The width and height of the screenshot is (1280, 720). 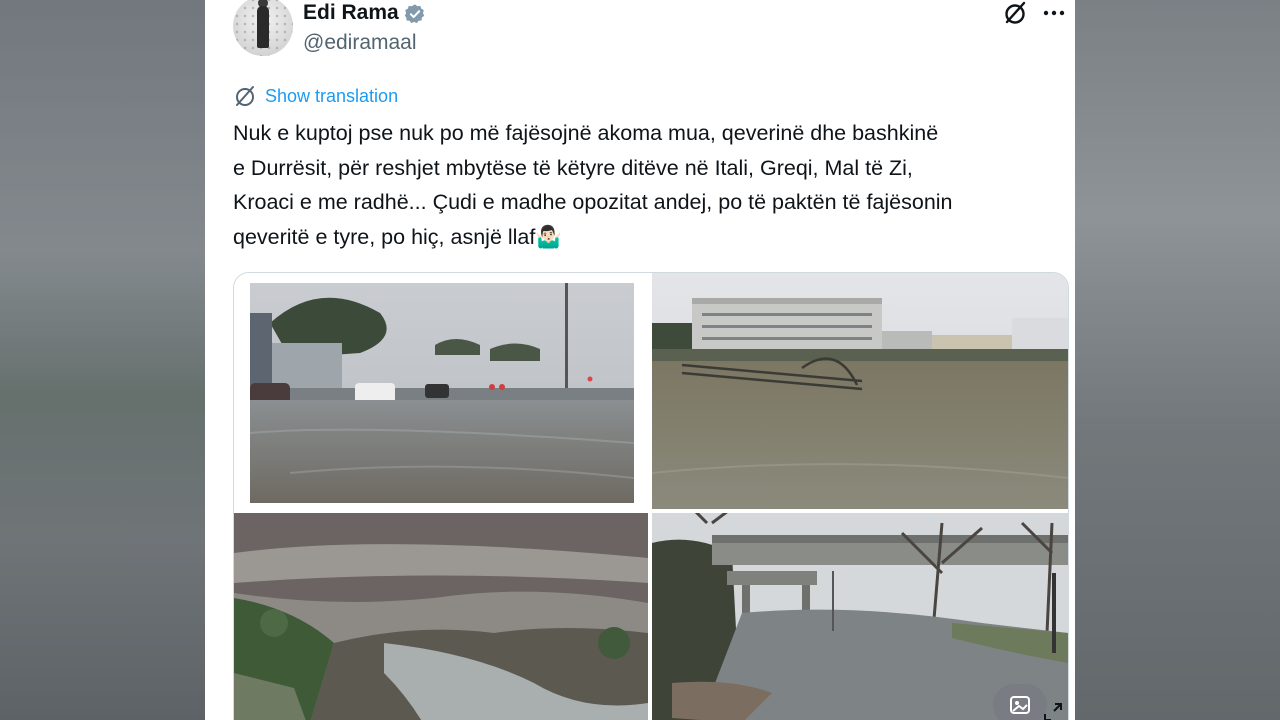 I want to click on image-icon, so click(x=1020, y=705).